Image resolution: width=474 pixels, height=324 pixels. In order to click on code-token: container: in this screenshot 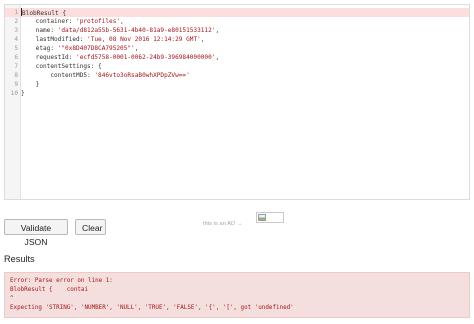, I will do `click(49, 21)`.